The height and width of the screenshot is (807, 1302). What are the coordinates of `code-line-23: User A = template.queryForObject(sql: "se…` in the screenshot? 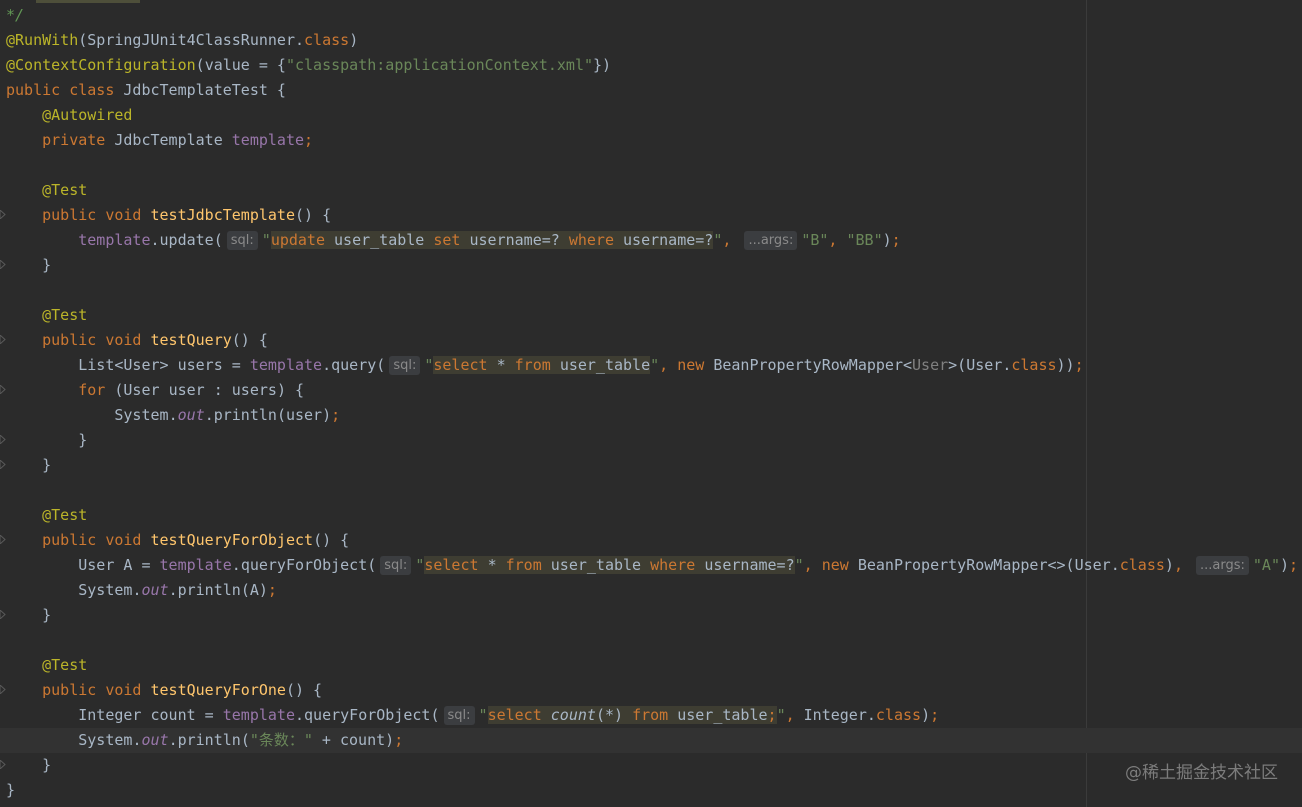 It's located at (651, 565).